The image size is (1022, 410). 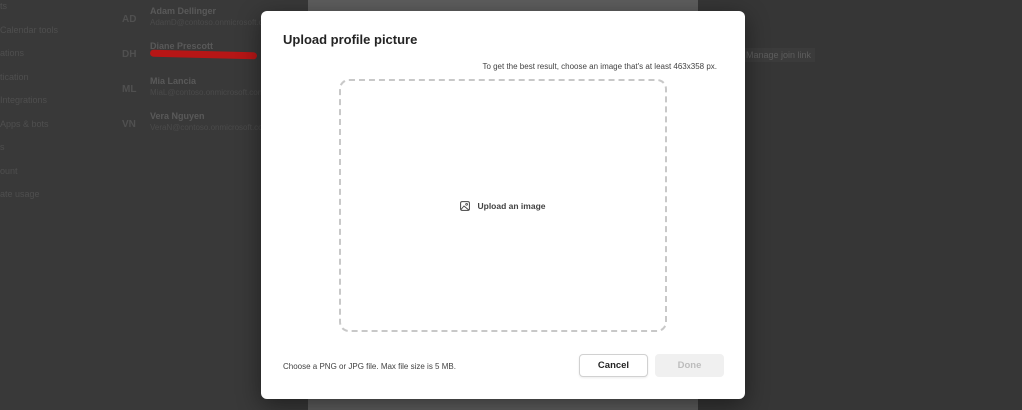 What do you see at coordinates (350, 39) in the screenshot?
I see `dialog-title: Upload profile picture` at bounding box center [350, 39].